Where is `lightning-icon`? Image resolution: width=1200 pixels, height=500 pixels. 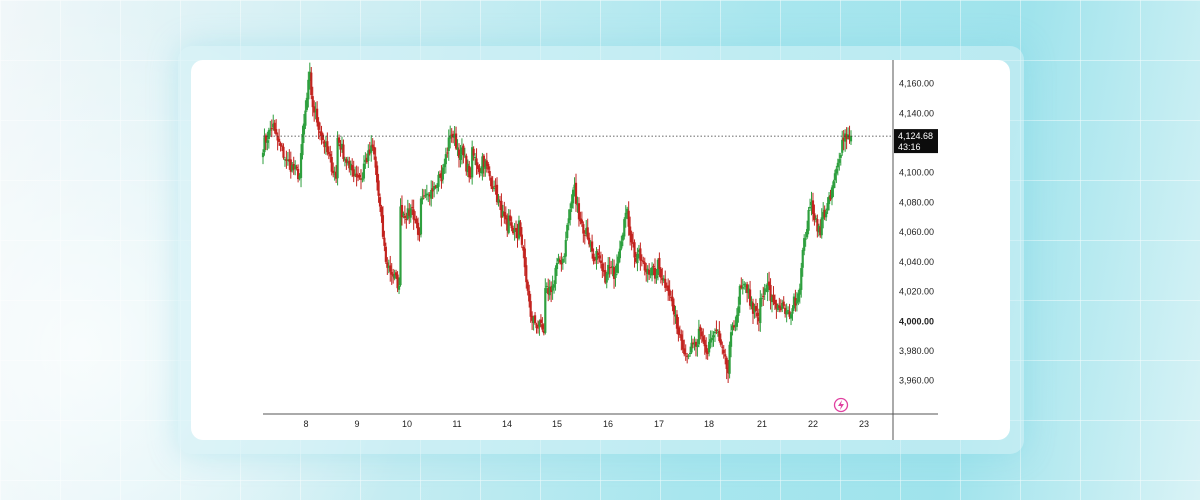
lightning-icon is located at coordinates (841, 405).